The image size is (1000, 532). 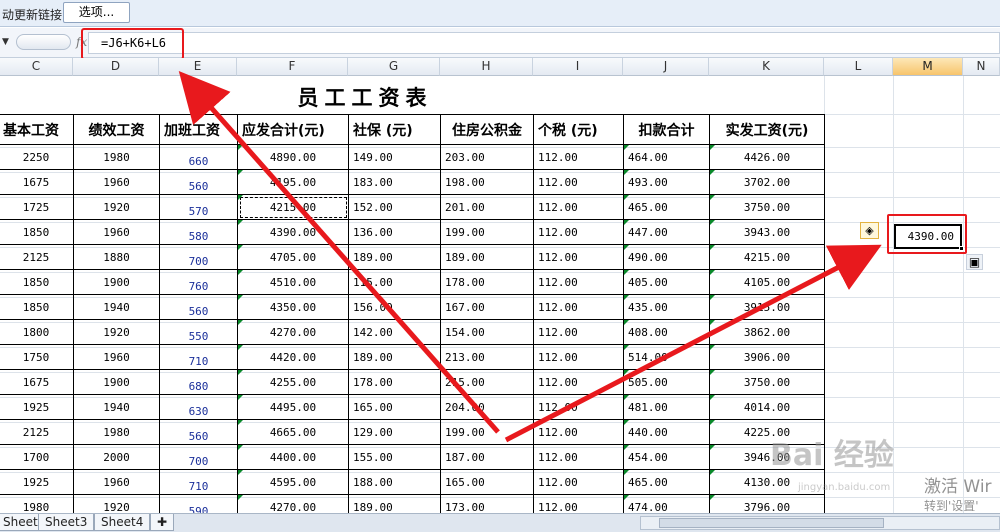 I want to click on cell-deduction-total: 493.00, so click(x=666, y=182).